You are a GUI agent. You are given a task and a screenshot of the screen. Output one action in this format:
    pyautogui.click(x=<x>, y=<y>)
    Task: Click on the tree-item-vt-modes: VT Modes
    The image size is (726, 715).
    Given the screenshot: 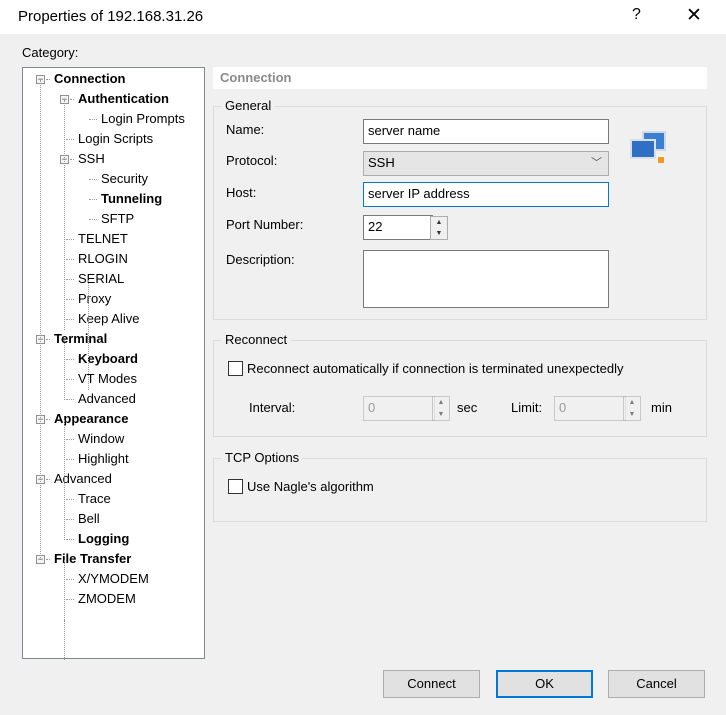 What is the action you would take?
    pyautogui.click(x=107, y=379)
    